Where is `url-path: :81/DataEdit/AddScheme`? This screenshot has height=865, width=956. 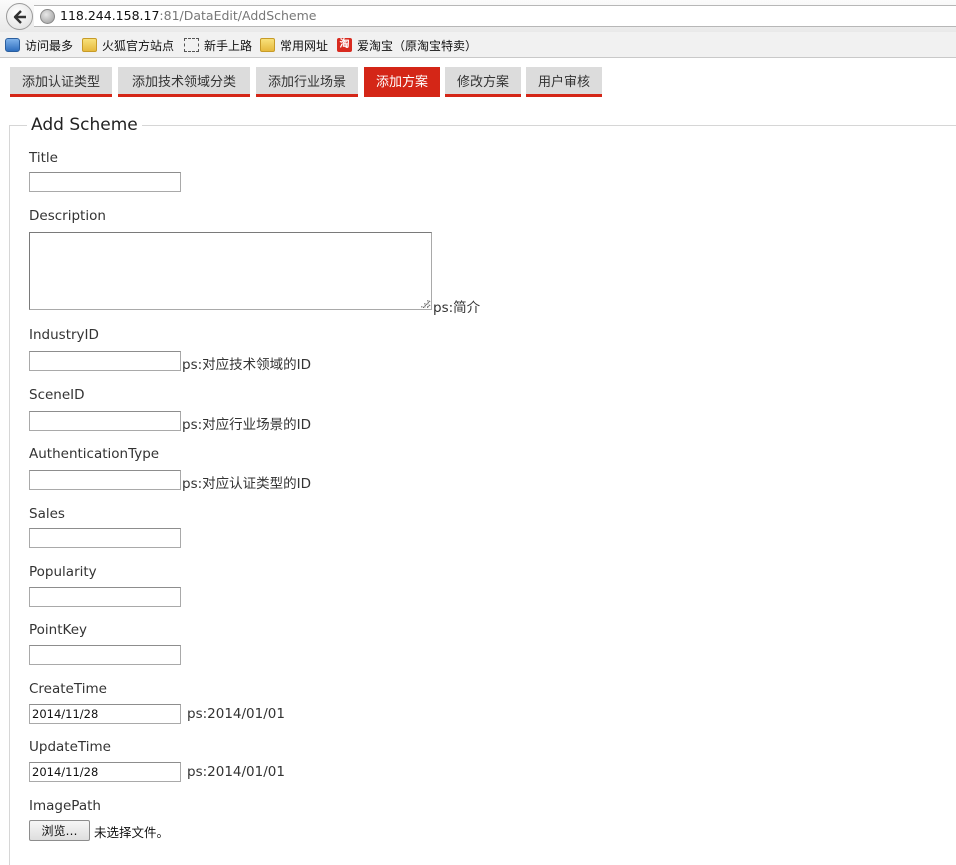 url-path: :81/DataEdit/AddScheme is located at coordinates (238, 15).